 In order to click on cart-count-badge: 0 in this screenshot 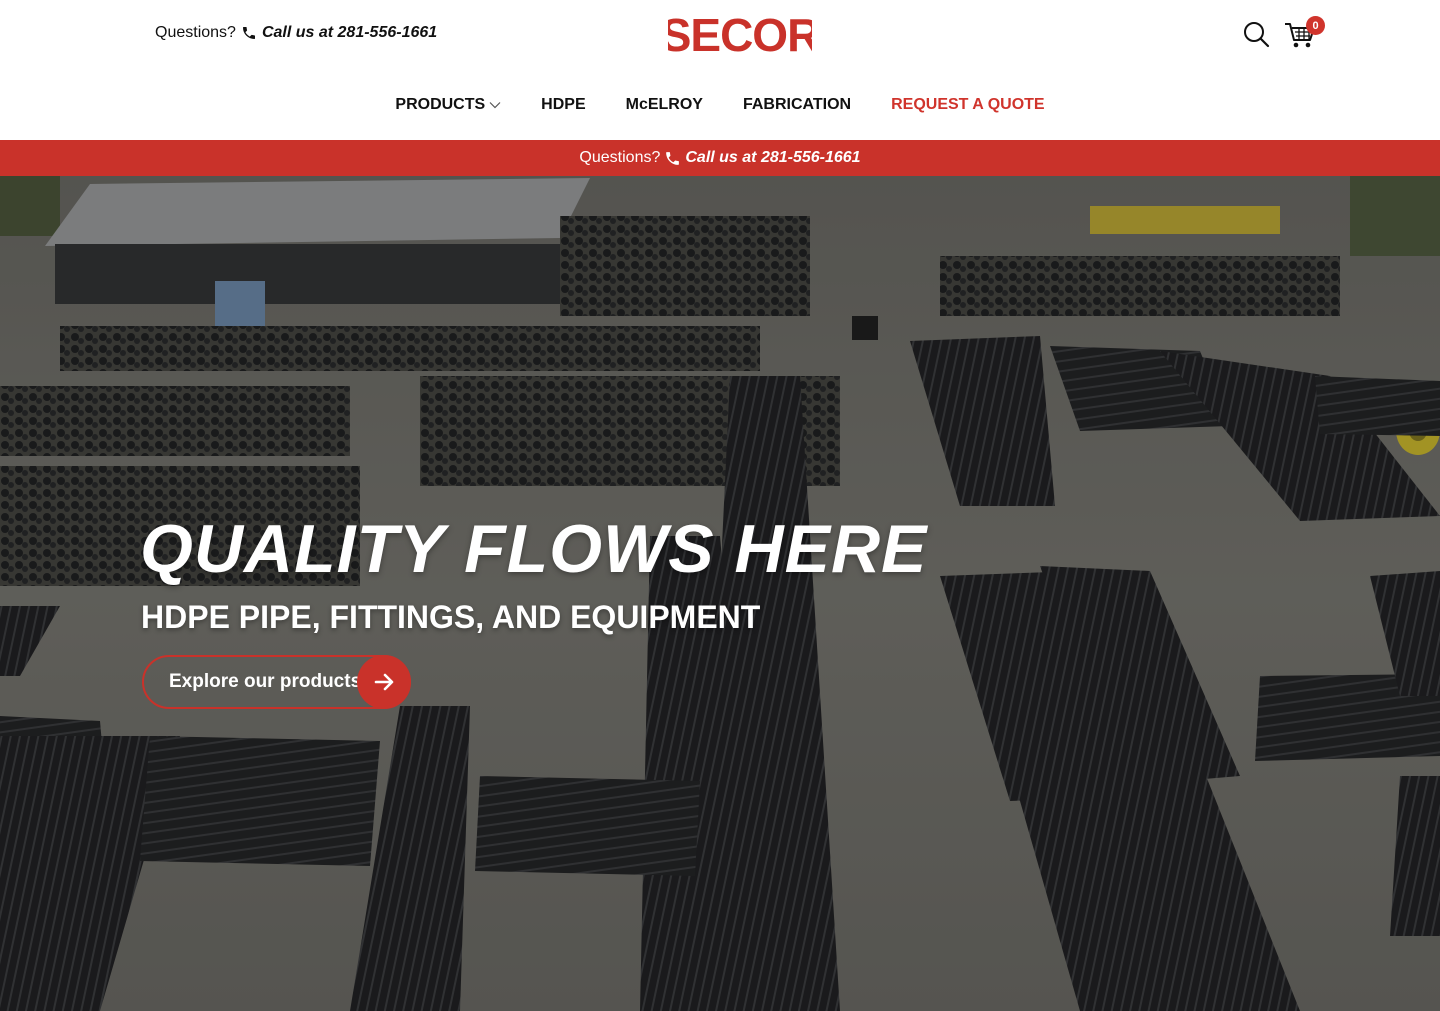, I will do `click(1315, 25)`.